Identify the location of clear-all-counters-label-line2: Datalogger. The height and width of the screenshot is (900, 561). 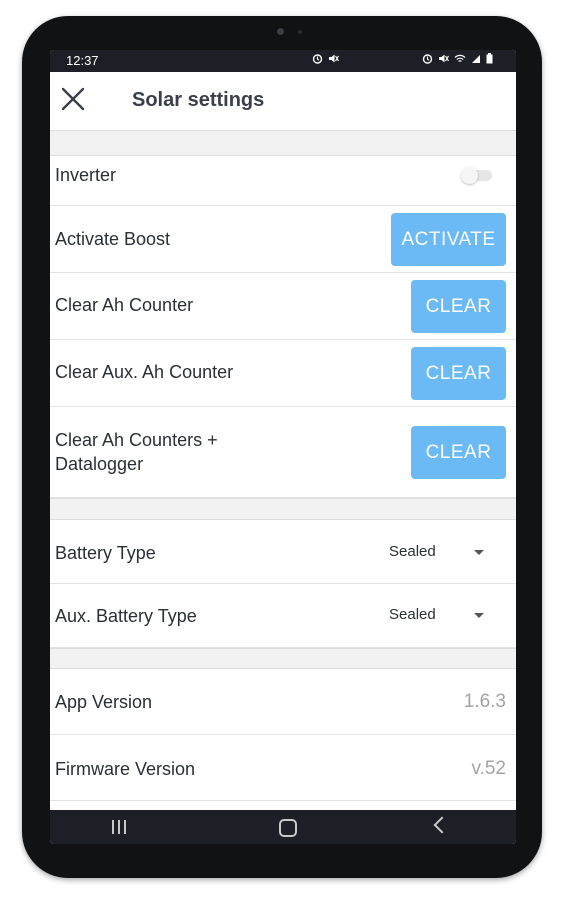
(99, 464).